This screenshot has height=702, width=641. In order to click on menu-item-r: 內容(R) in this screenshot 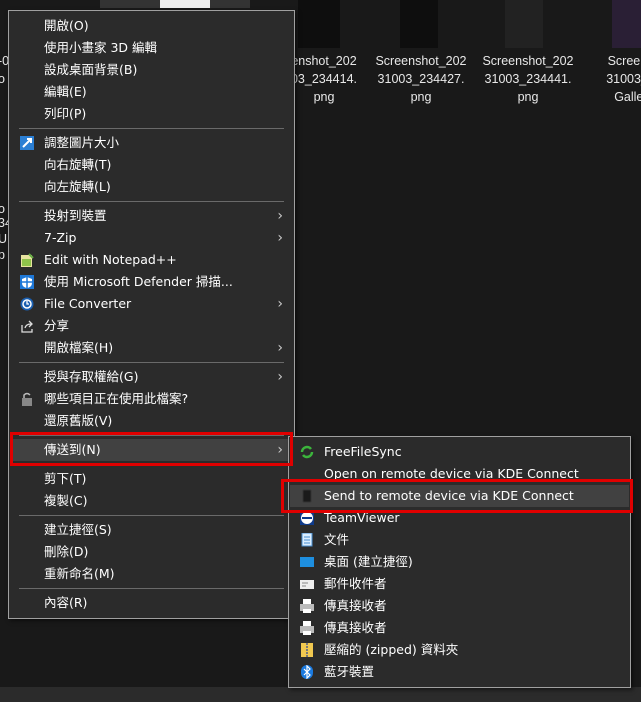, I will do `click(151, 603)`.